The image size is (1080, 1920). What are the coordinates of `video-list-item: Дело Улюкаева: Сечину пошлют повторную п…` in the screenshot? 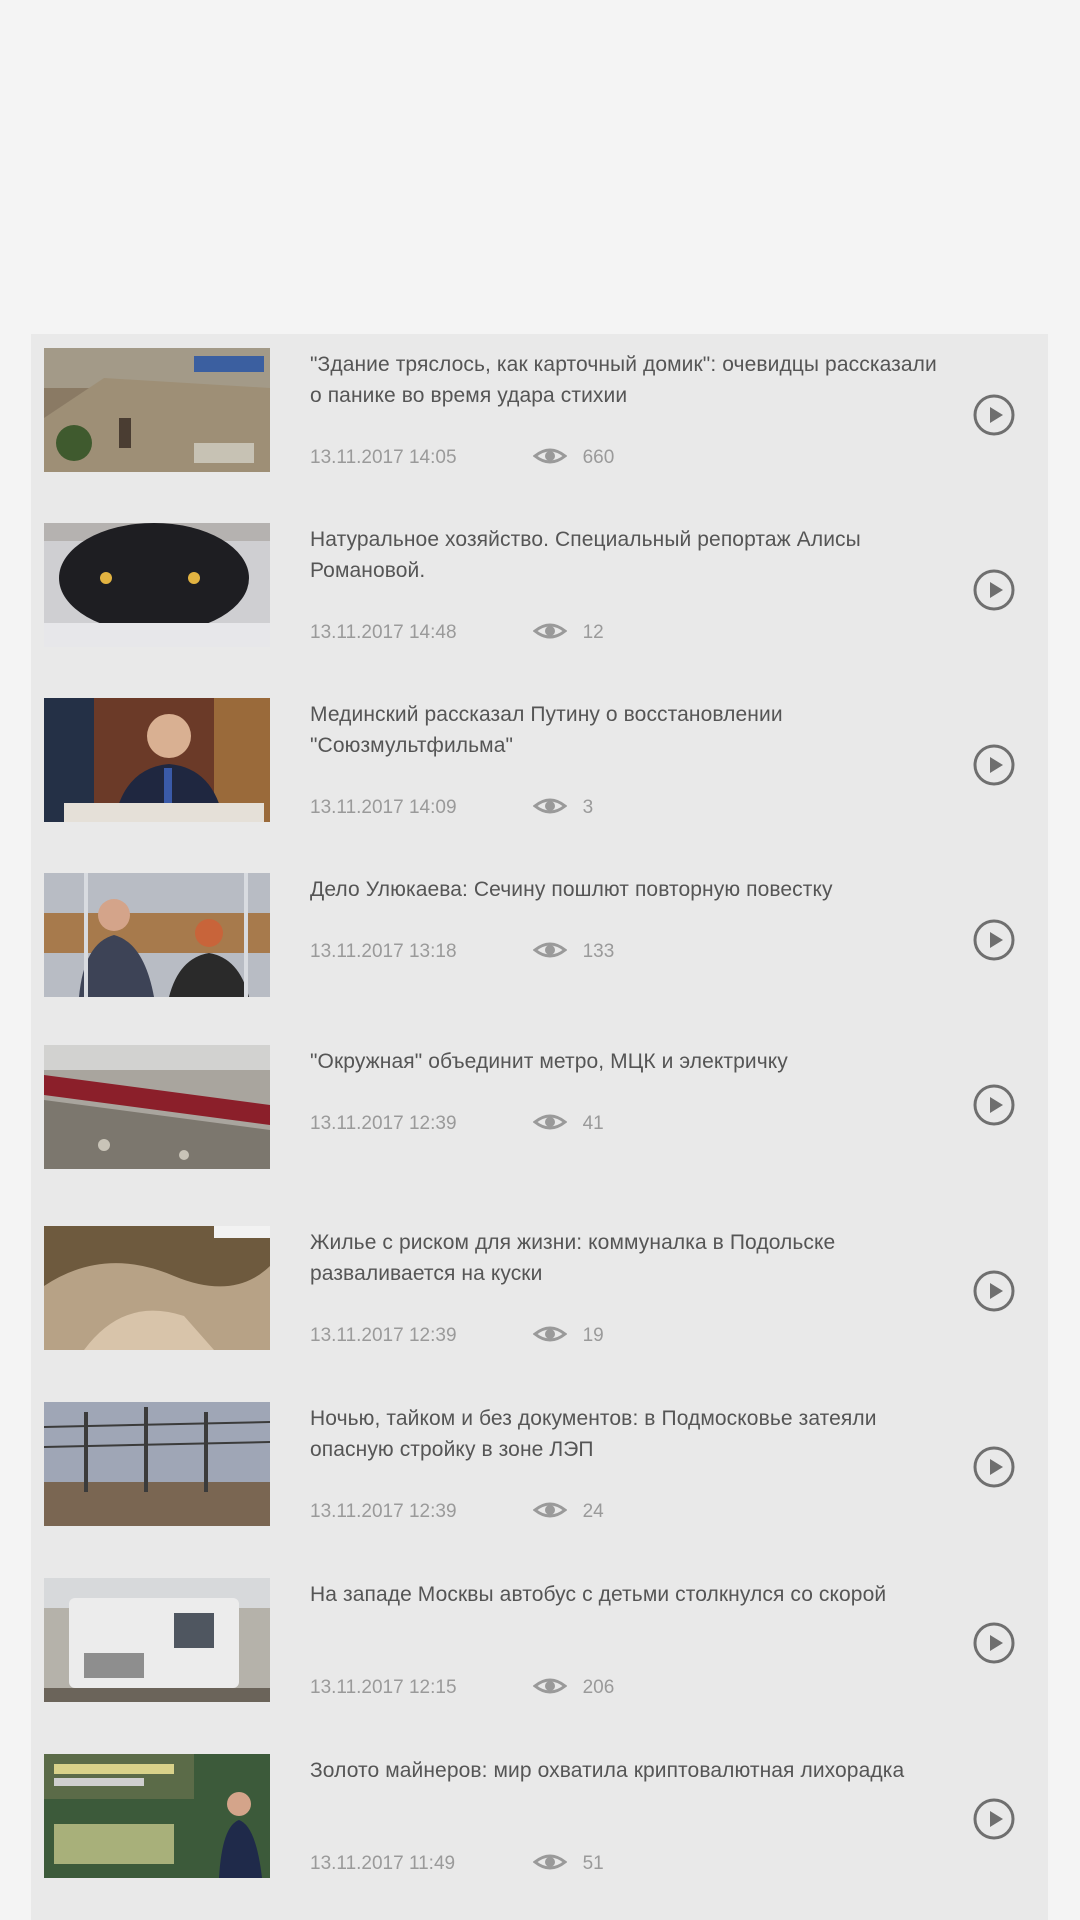 It's located at (539, 946).